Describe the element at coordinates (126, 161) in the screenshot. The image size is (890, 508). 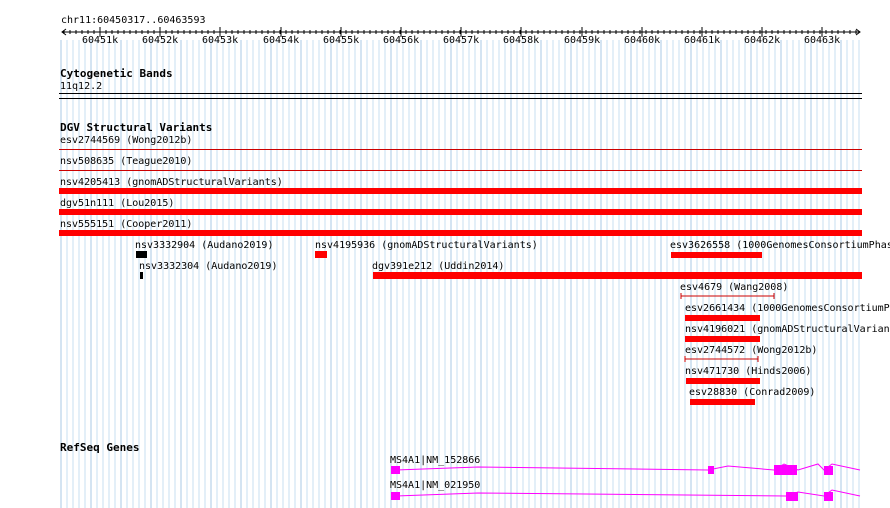
I see `variant-label: nsv508635 (Teague2010)` at that location.